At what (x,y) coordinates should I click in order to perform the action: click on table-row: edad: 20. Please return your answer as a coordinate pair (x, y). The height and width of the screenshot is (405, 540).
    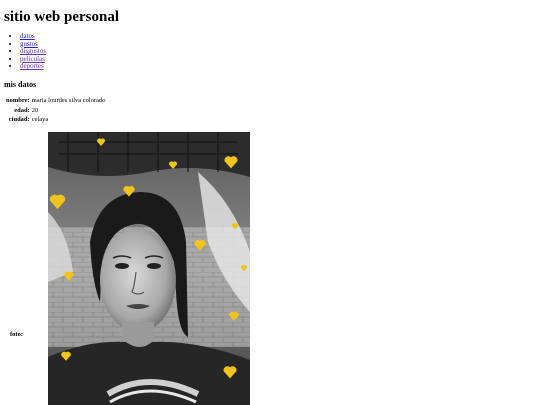
    Looking at the image, I should click on (56, 111).